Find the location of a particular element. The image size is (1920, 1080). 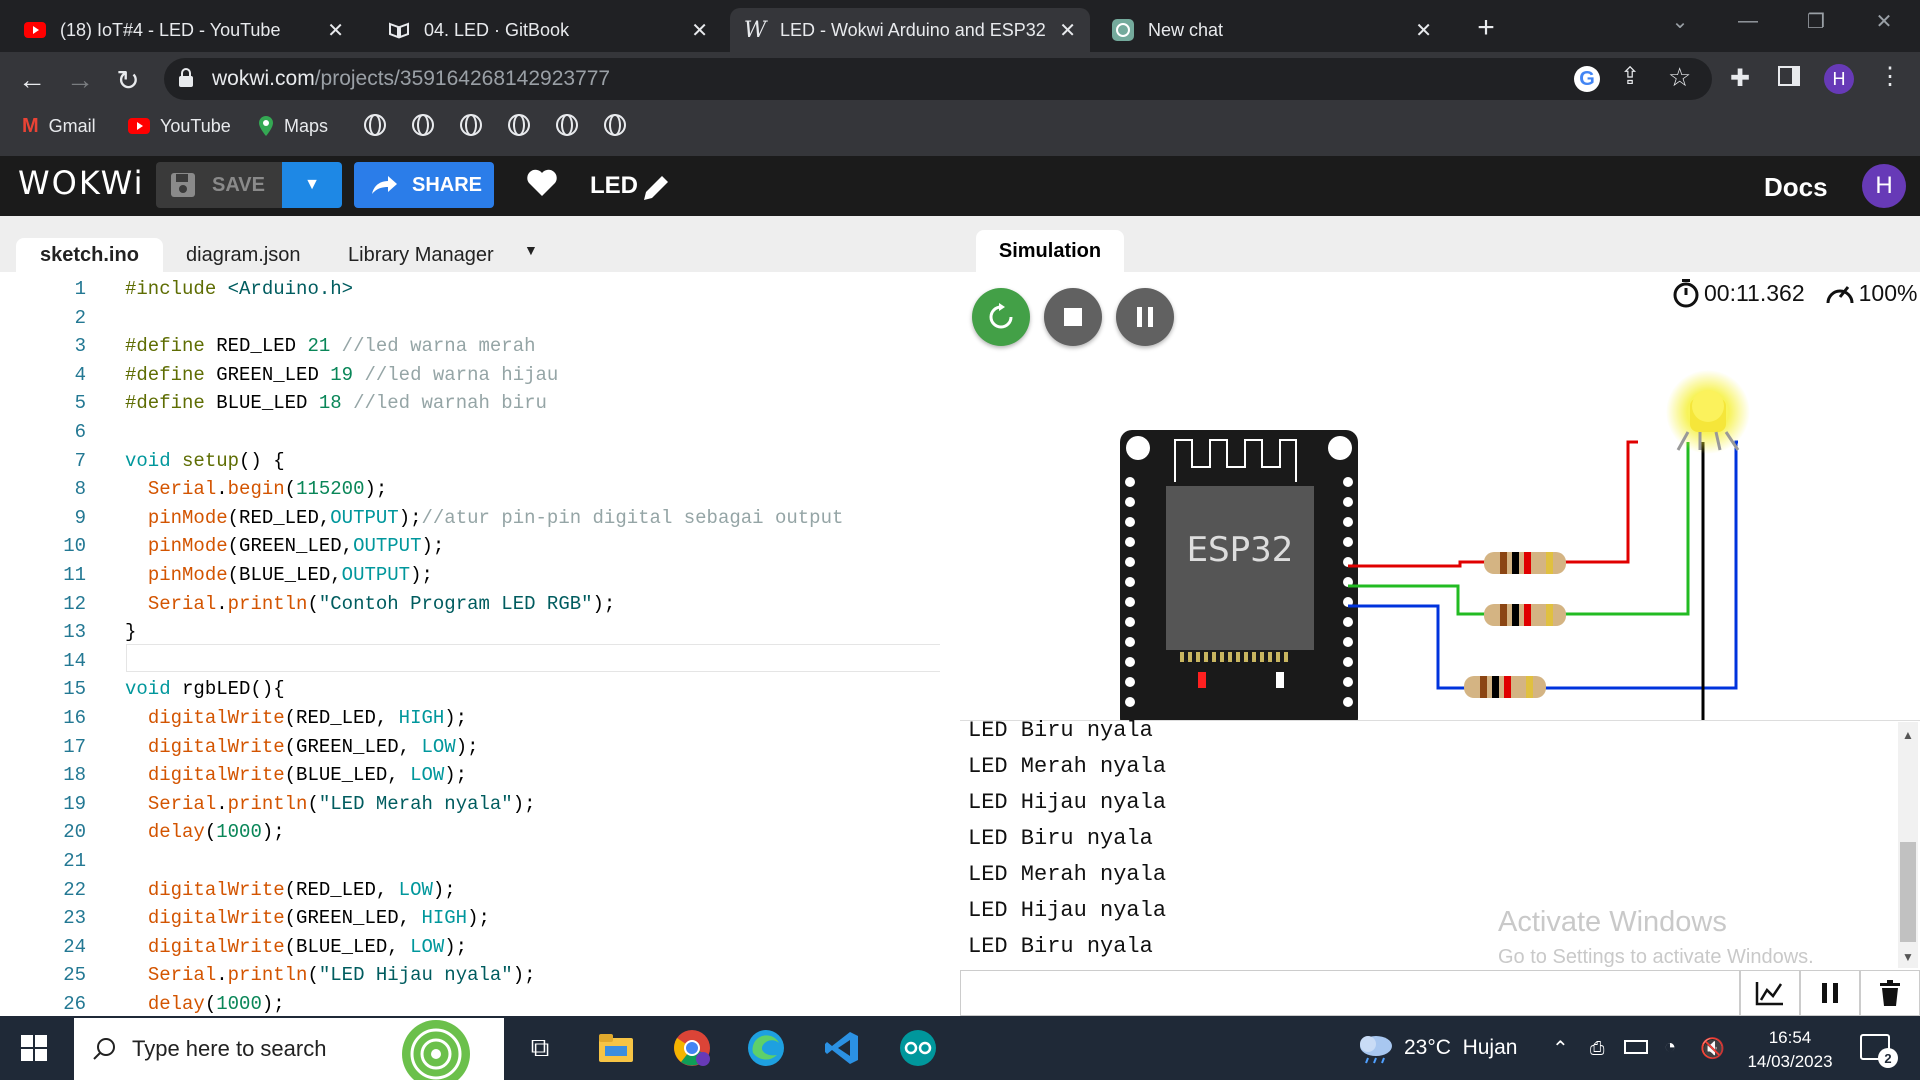

current-line-highlight is located at coordinates (533, 658).